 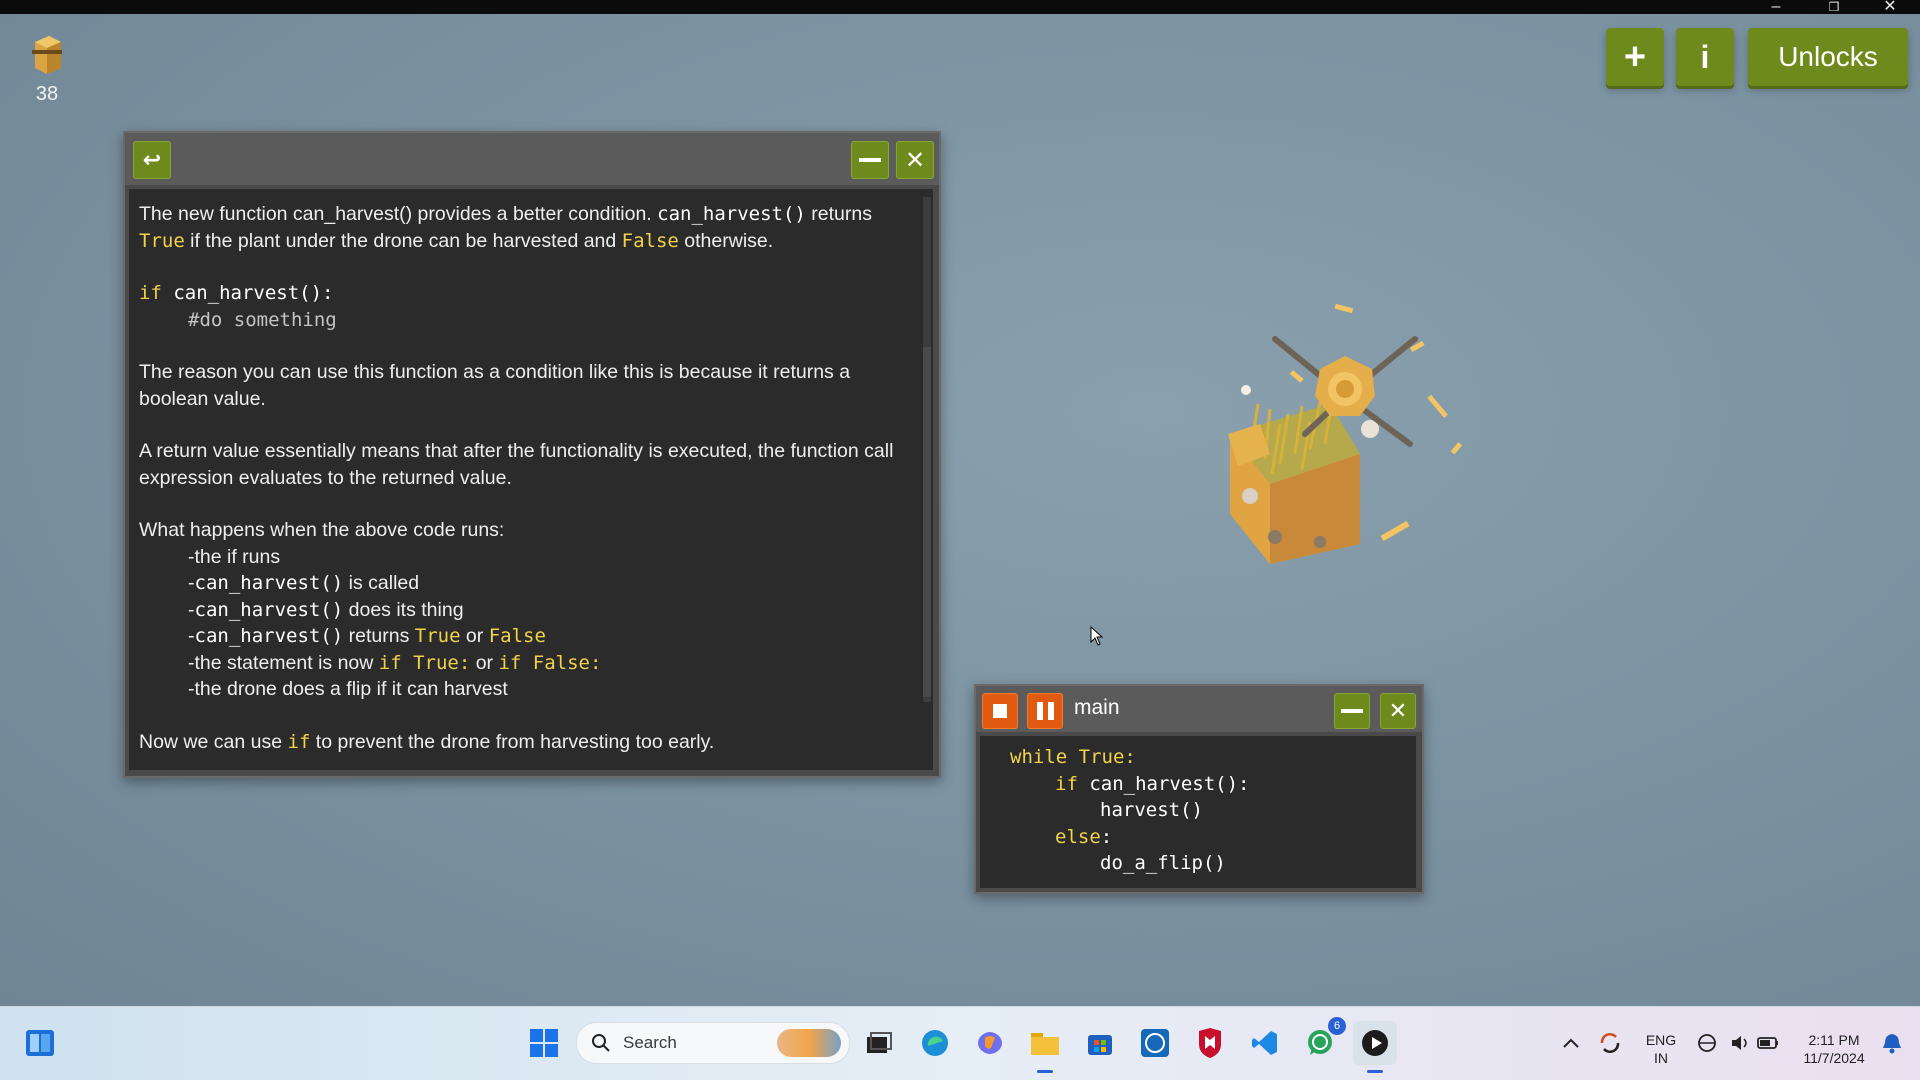 I want to click on back-arrow-icon: ↩, so click(x=152, y=159).